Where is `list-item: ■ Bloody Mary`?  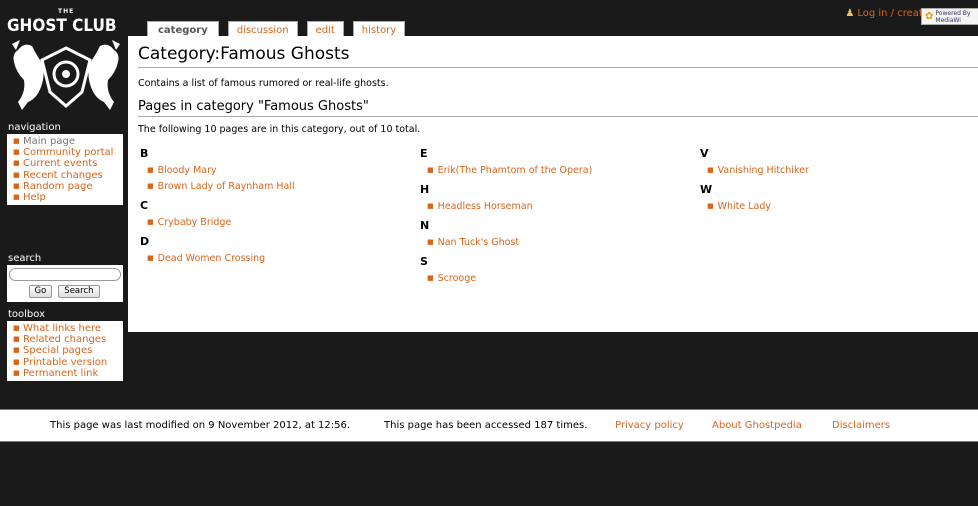
list-item: ■ Bloody Mary is located at coordinates (278, 170).